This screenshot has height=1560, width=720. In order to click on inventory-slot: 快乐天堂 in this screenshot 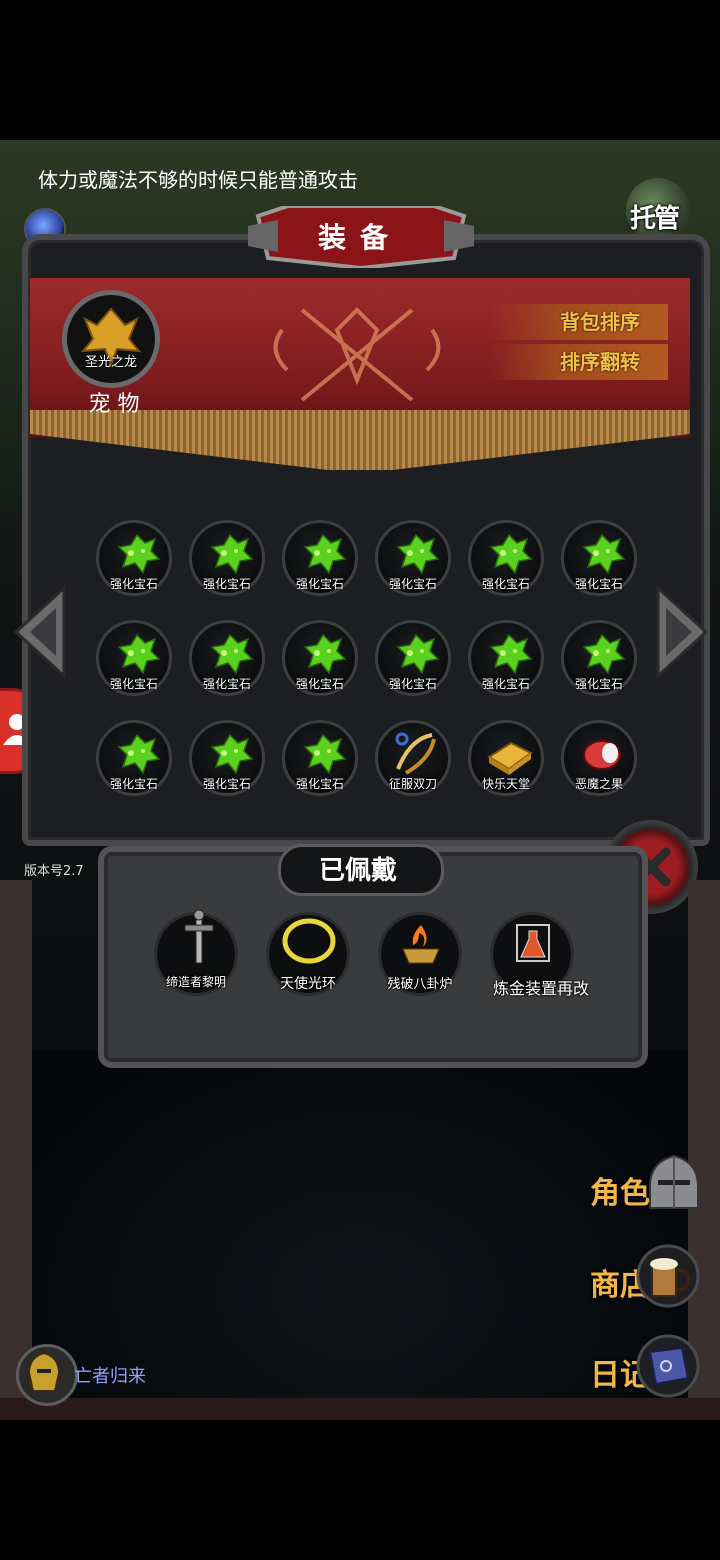, I will do `click(506, 758)`.